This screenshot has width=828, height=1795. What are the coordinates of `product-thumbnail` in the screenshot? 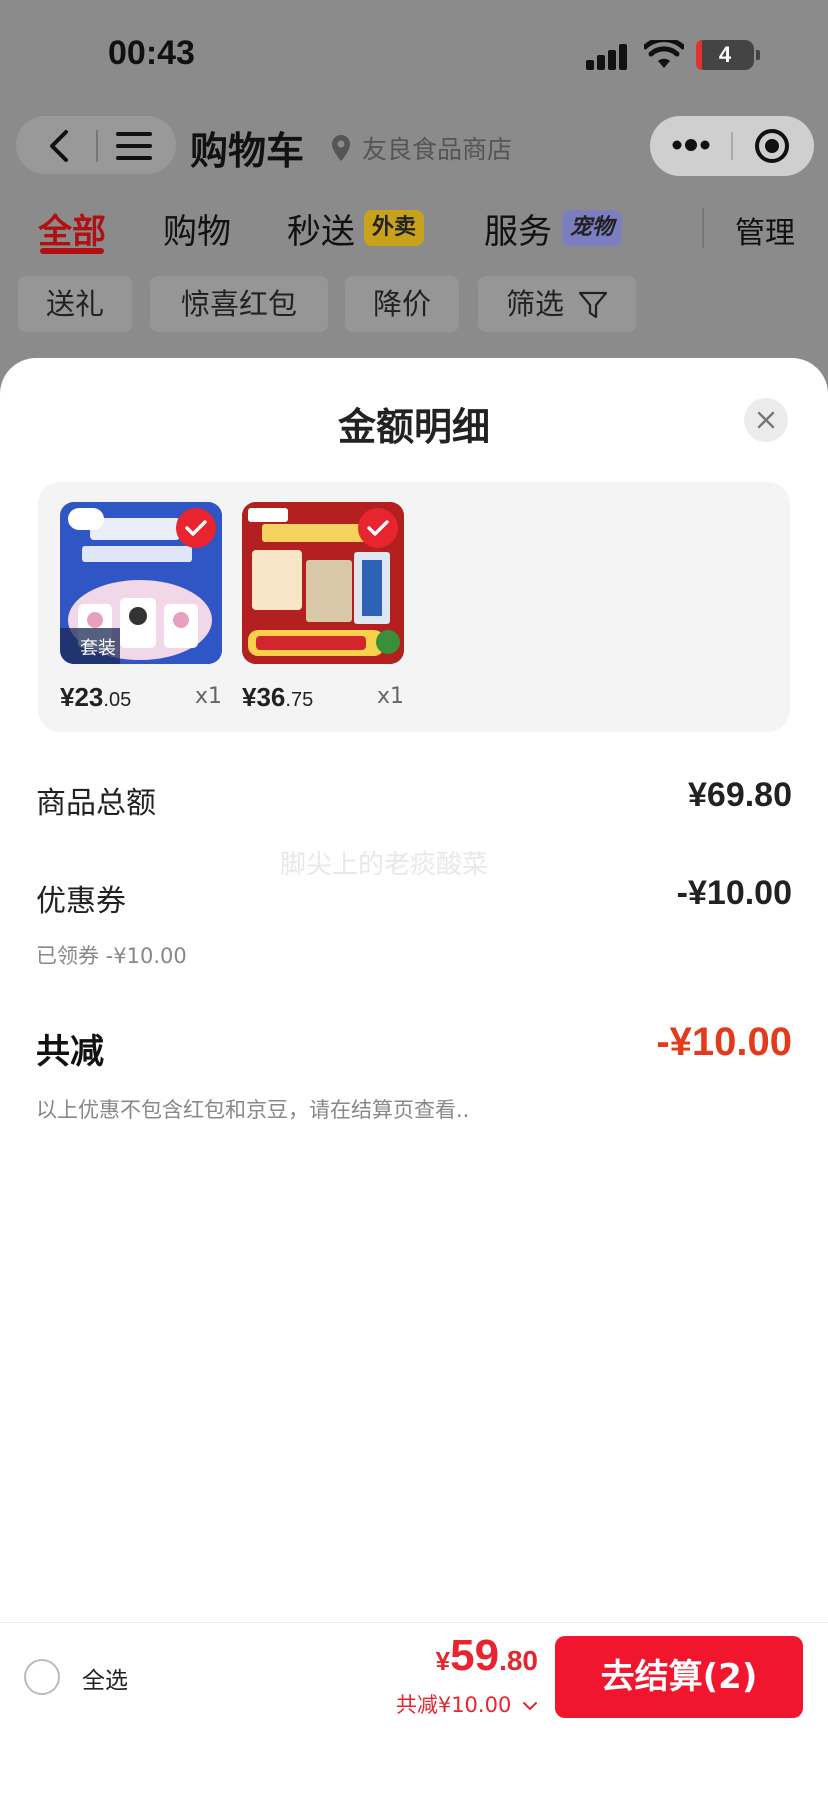 It's located at (323, 583).